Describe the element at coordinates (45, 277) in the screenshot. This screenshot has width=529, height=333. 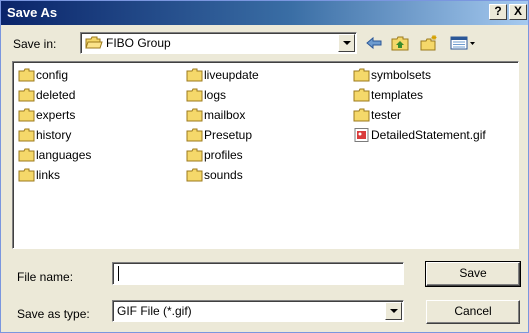
I see `file-name-label: File name:` at that location.